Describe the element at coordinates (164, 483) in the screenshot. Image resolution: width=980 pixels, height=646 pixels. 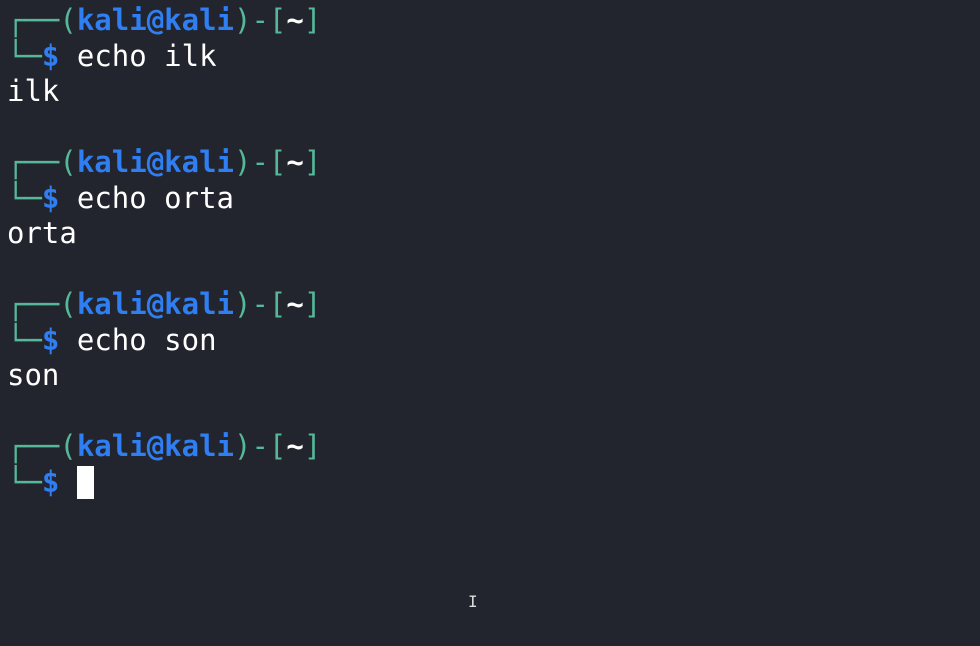
I see `command-input-line: └─$` at that location.